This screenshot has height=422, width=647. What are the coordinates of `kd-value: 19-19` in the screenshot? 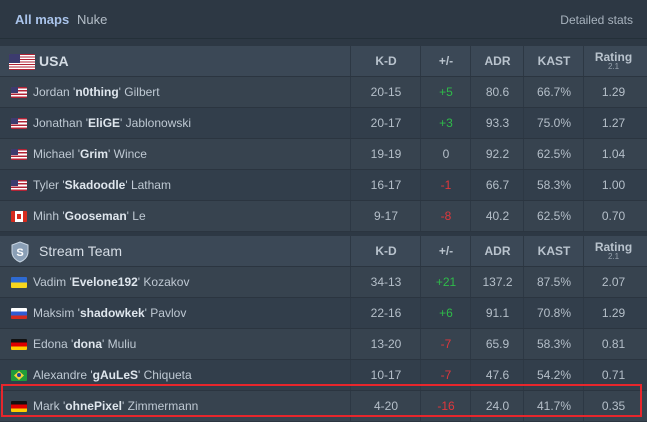 It's located at (385, 154).